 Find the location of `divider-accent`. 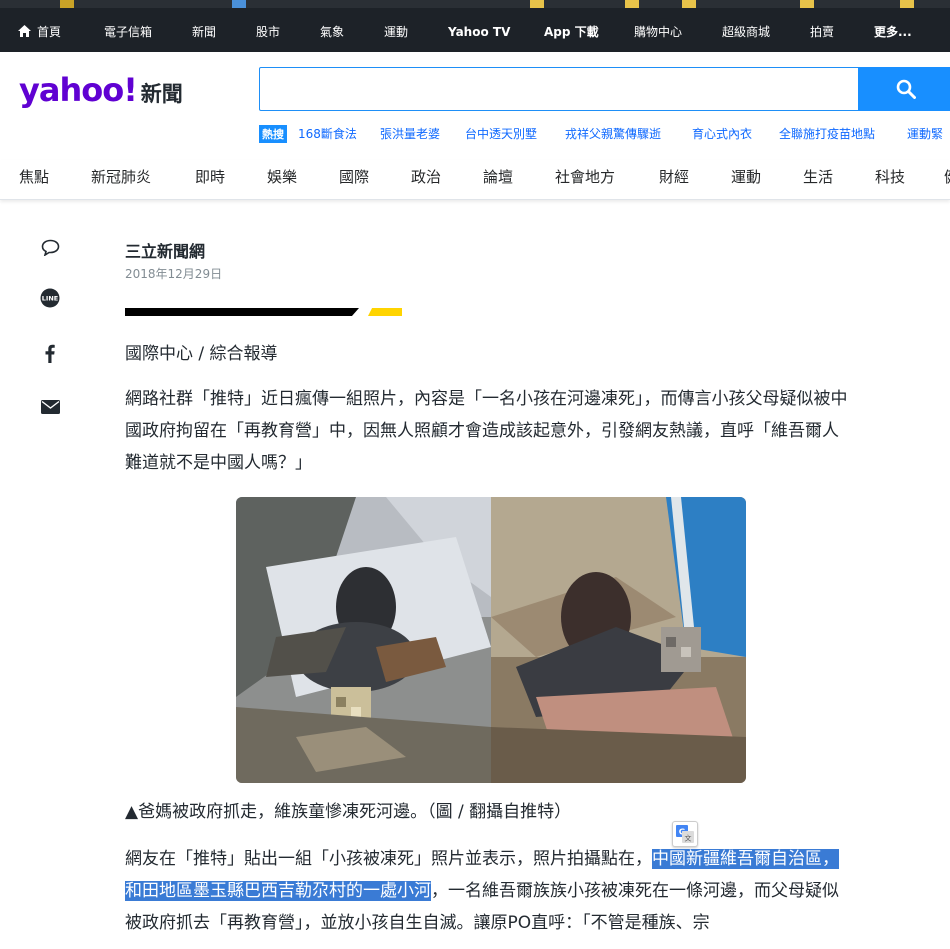

divider-accent is located at coordinates (385, 312).